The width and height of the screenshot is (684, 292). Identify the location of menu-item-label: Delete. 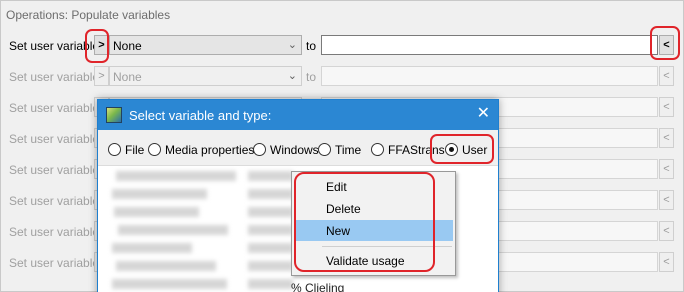
(343, 209).